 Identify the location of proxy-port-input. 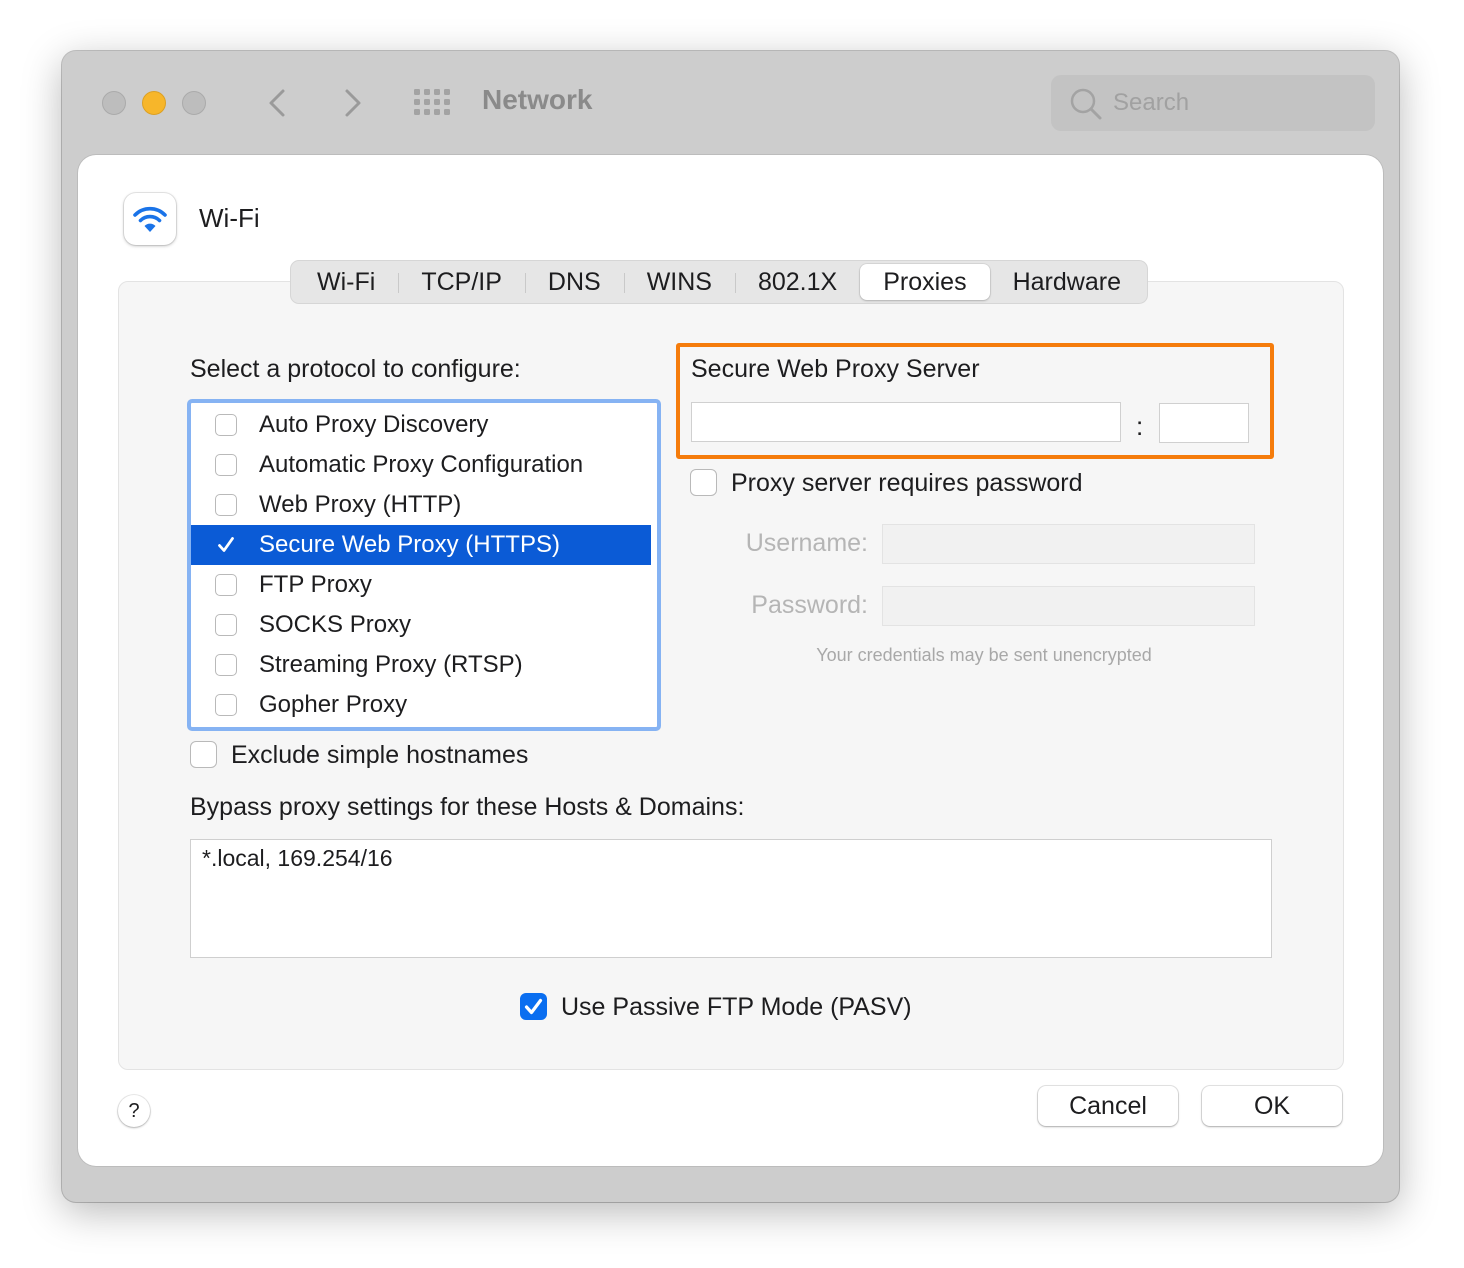
(1204, 423).